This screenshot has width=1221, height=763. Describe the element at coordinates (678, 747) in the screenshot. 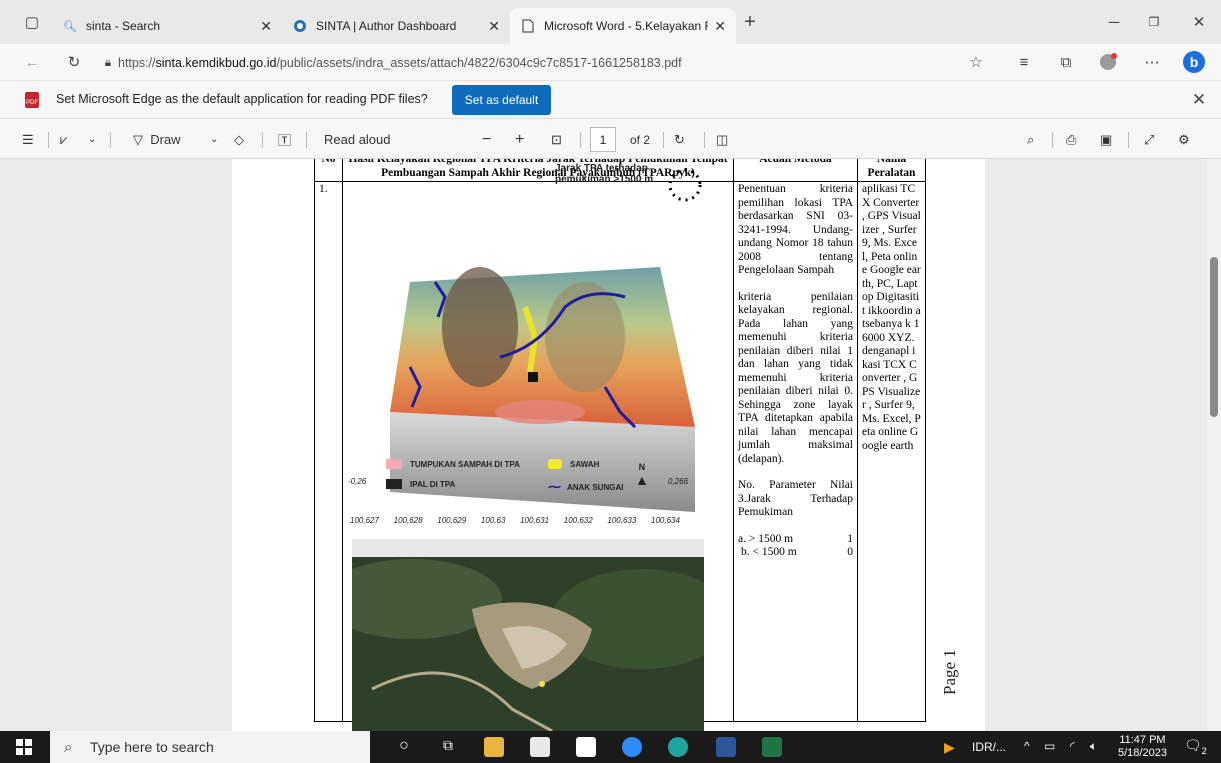

I see `edge-icon` at that location.